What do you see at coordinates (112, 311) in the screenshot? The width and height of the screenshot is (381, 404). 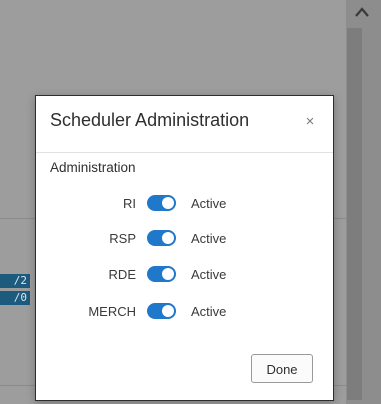 I see `row-label: MERCH` at bounding box center [112, 311].